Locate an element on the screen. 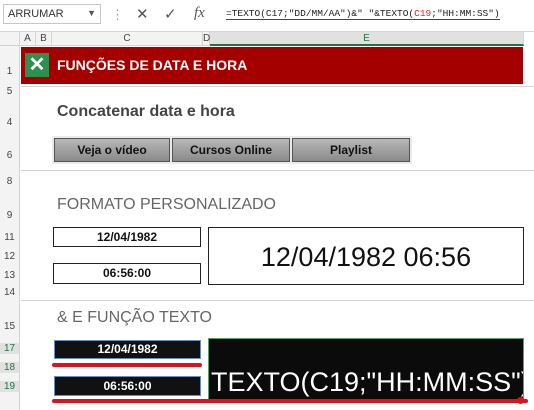  row-header-19: 19 is located at coordinates (9, 386).